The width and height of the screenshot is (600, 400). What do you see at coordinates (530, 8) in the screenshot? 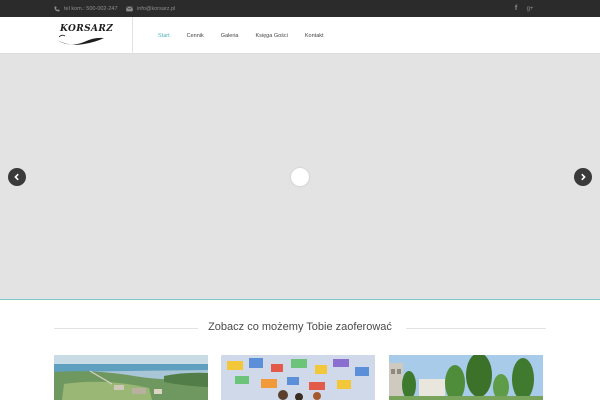
I see `google-plus-icon: g+` at bounding box center [530, 8].